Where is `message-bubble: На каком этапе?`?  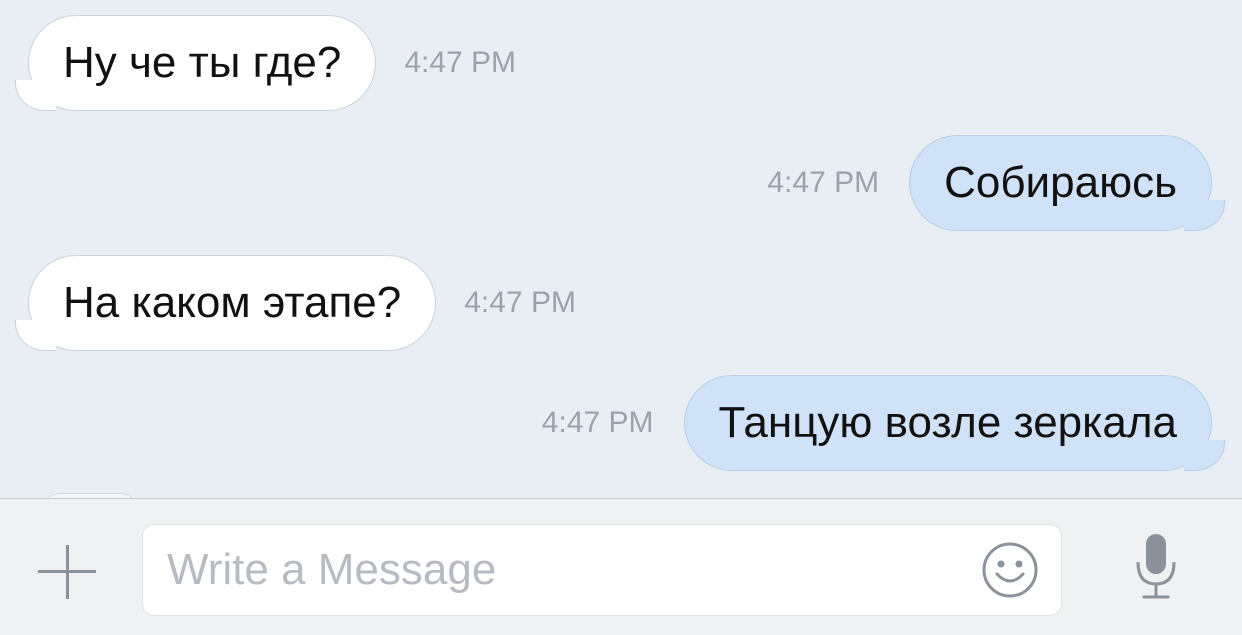 message-bubble: На каком этапе? is located at coordinates (232, 303).